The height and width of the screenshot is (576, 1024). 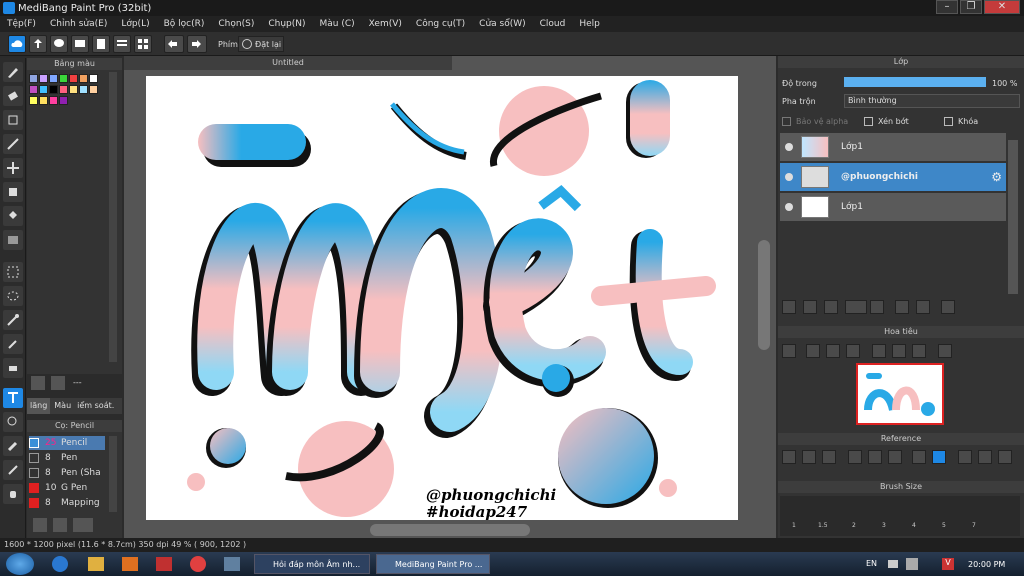 What do you see at coordinates (39, 406) in the screenshot?
I see `tab-palette: lăng` at bounding box center [39, 406].